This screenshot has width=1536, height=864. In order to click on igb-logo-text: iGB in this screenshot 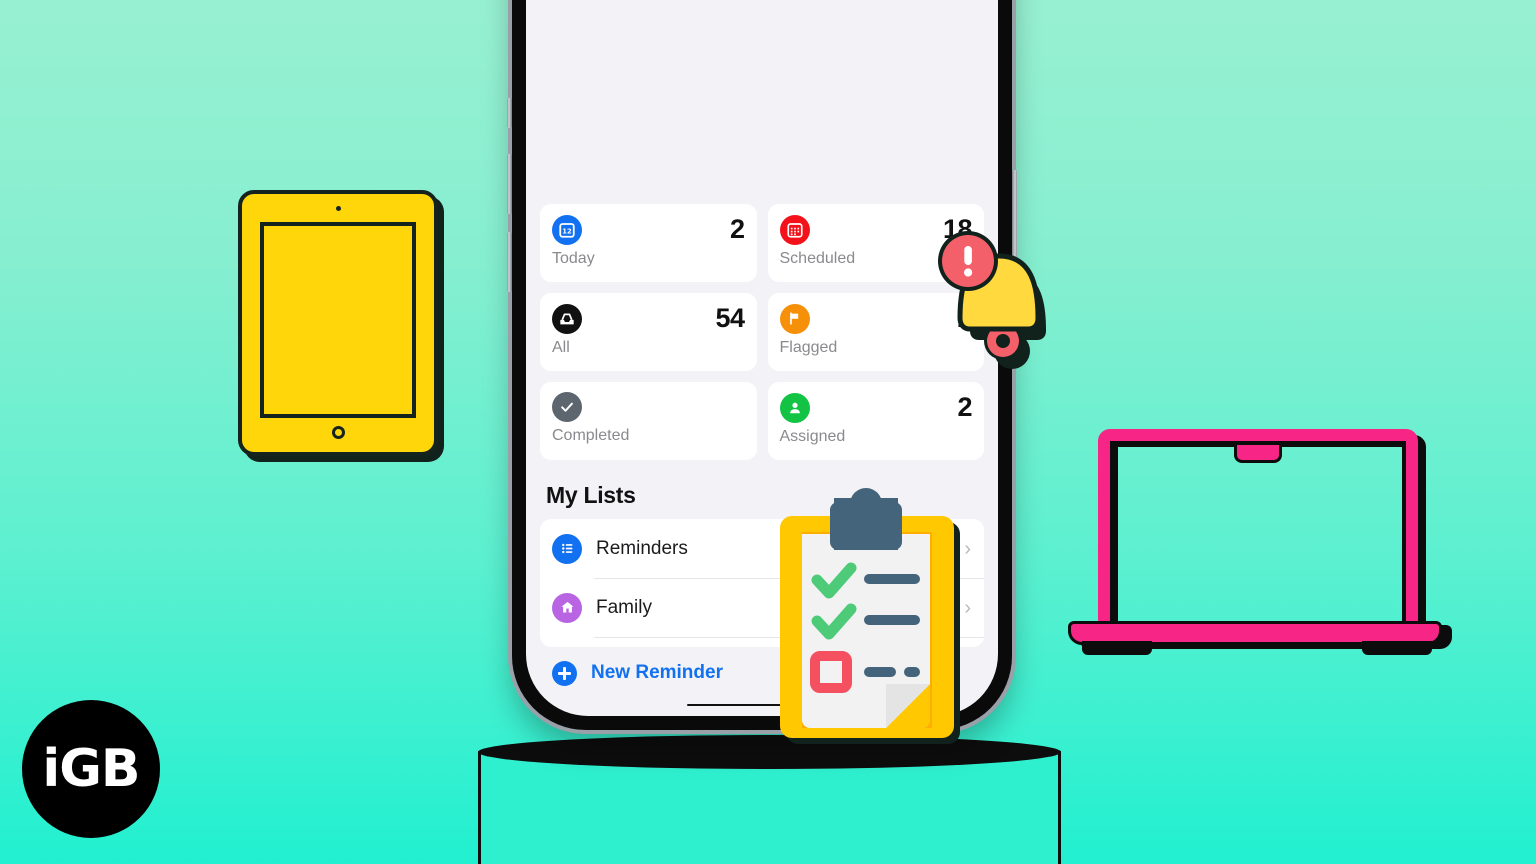, I will do `click(91, 769)`.